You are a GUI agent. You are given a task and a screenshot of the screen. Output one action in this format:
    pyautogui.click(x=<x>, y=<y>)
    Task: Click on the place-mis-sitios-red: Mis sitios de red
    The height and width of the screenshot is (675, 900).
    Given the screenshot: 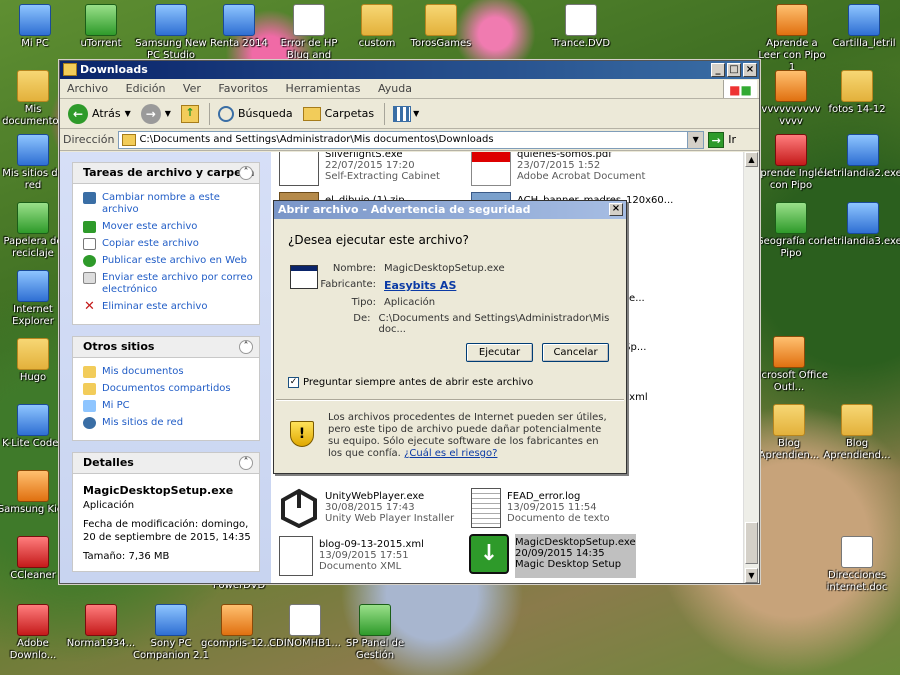 What is the action you would take?
    pyautogui.click(x=168, y=423)
    